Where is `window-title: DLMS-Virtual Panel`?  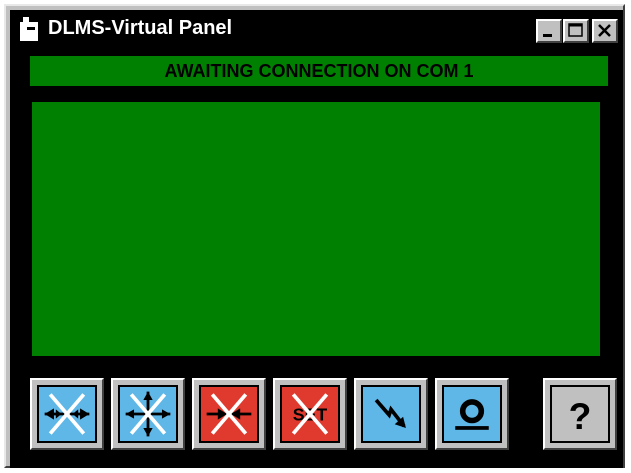
window-title: DLMS-Virtual Panel is located at coordinates (140, 28).